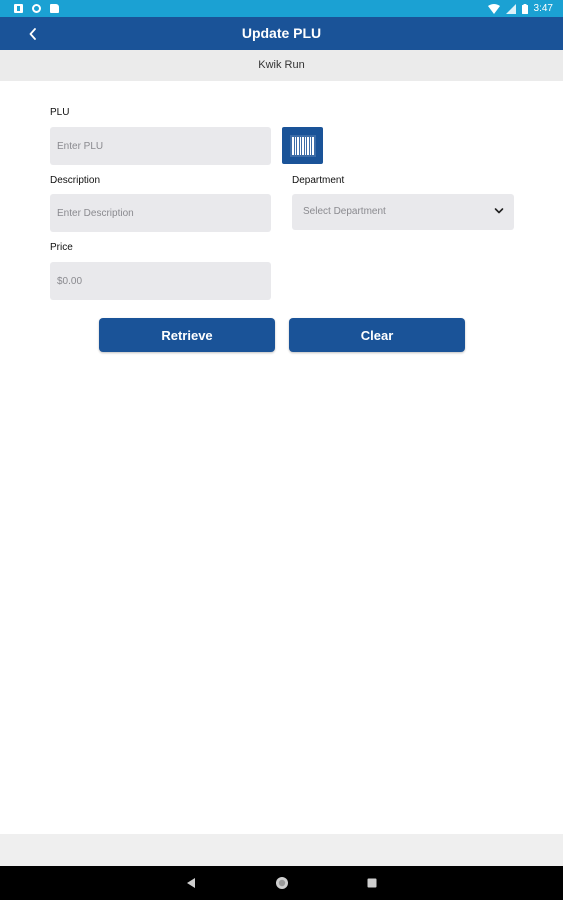 Image resolution: width=563 pixels, height=900 pixels. I want to click on wifi-icon, so click(493, 8).